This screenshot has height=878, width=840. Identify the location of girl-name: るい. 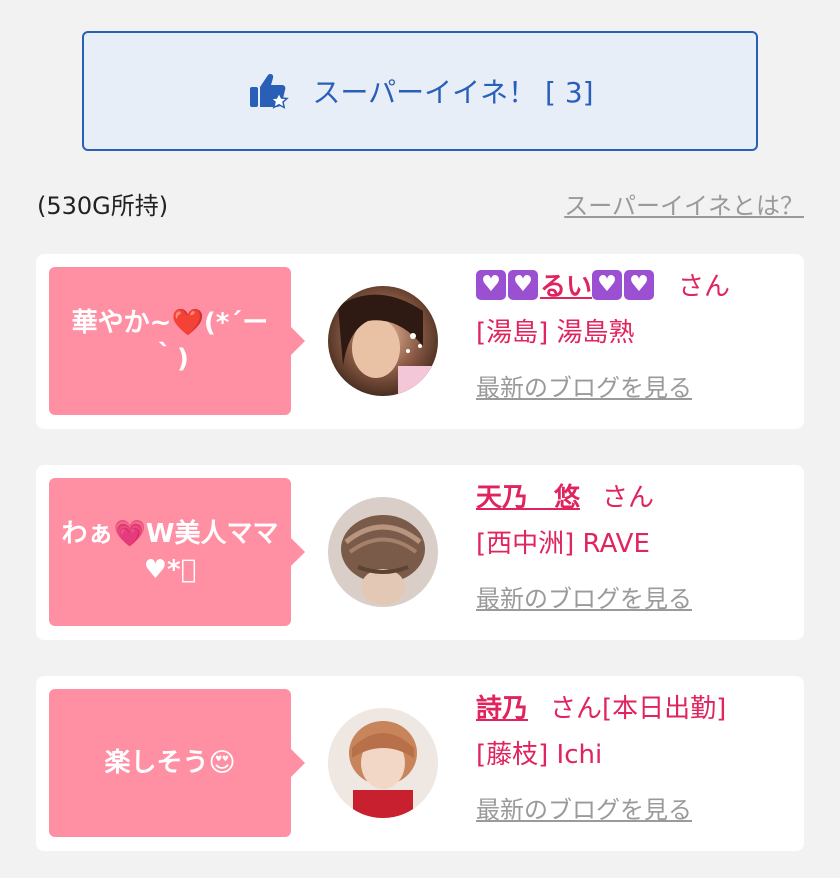
(566, 287).